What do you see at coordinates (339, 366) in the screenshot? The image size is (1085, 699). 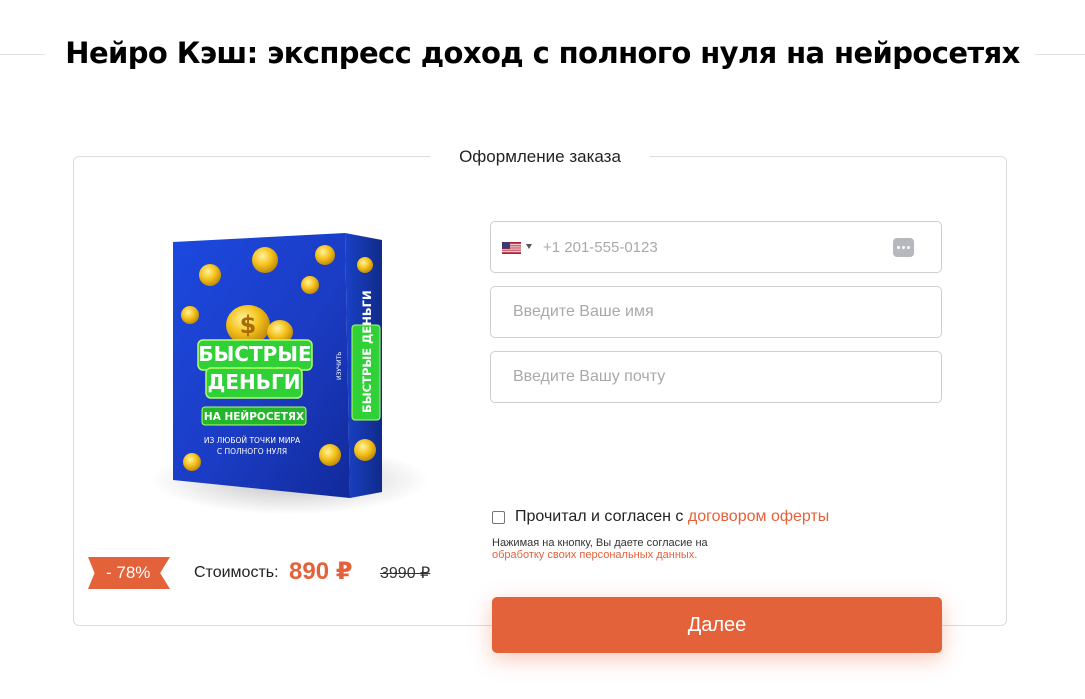 I see `product-spine-label: ИЗУЧИТЬ` at bounding box center [339, 366].